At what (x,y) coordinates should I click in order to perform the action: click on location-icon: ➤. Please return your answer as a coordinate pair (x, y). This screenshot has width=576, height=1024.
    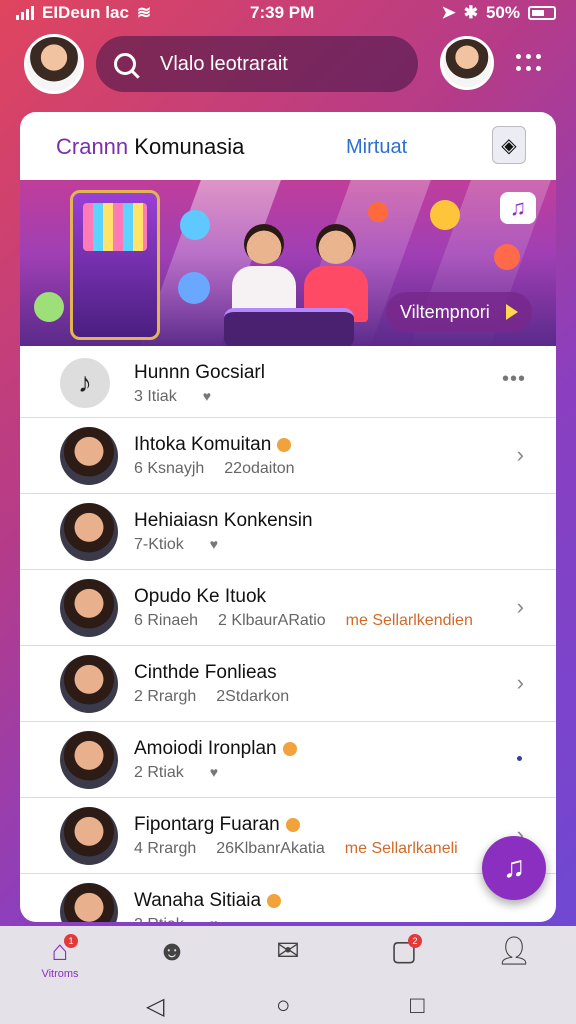
    Looking at the image, I should click on (448, 12).